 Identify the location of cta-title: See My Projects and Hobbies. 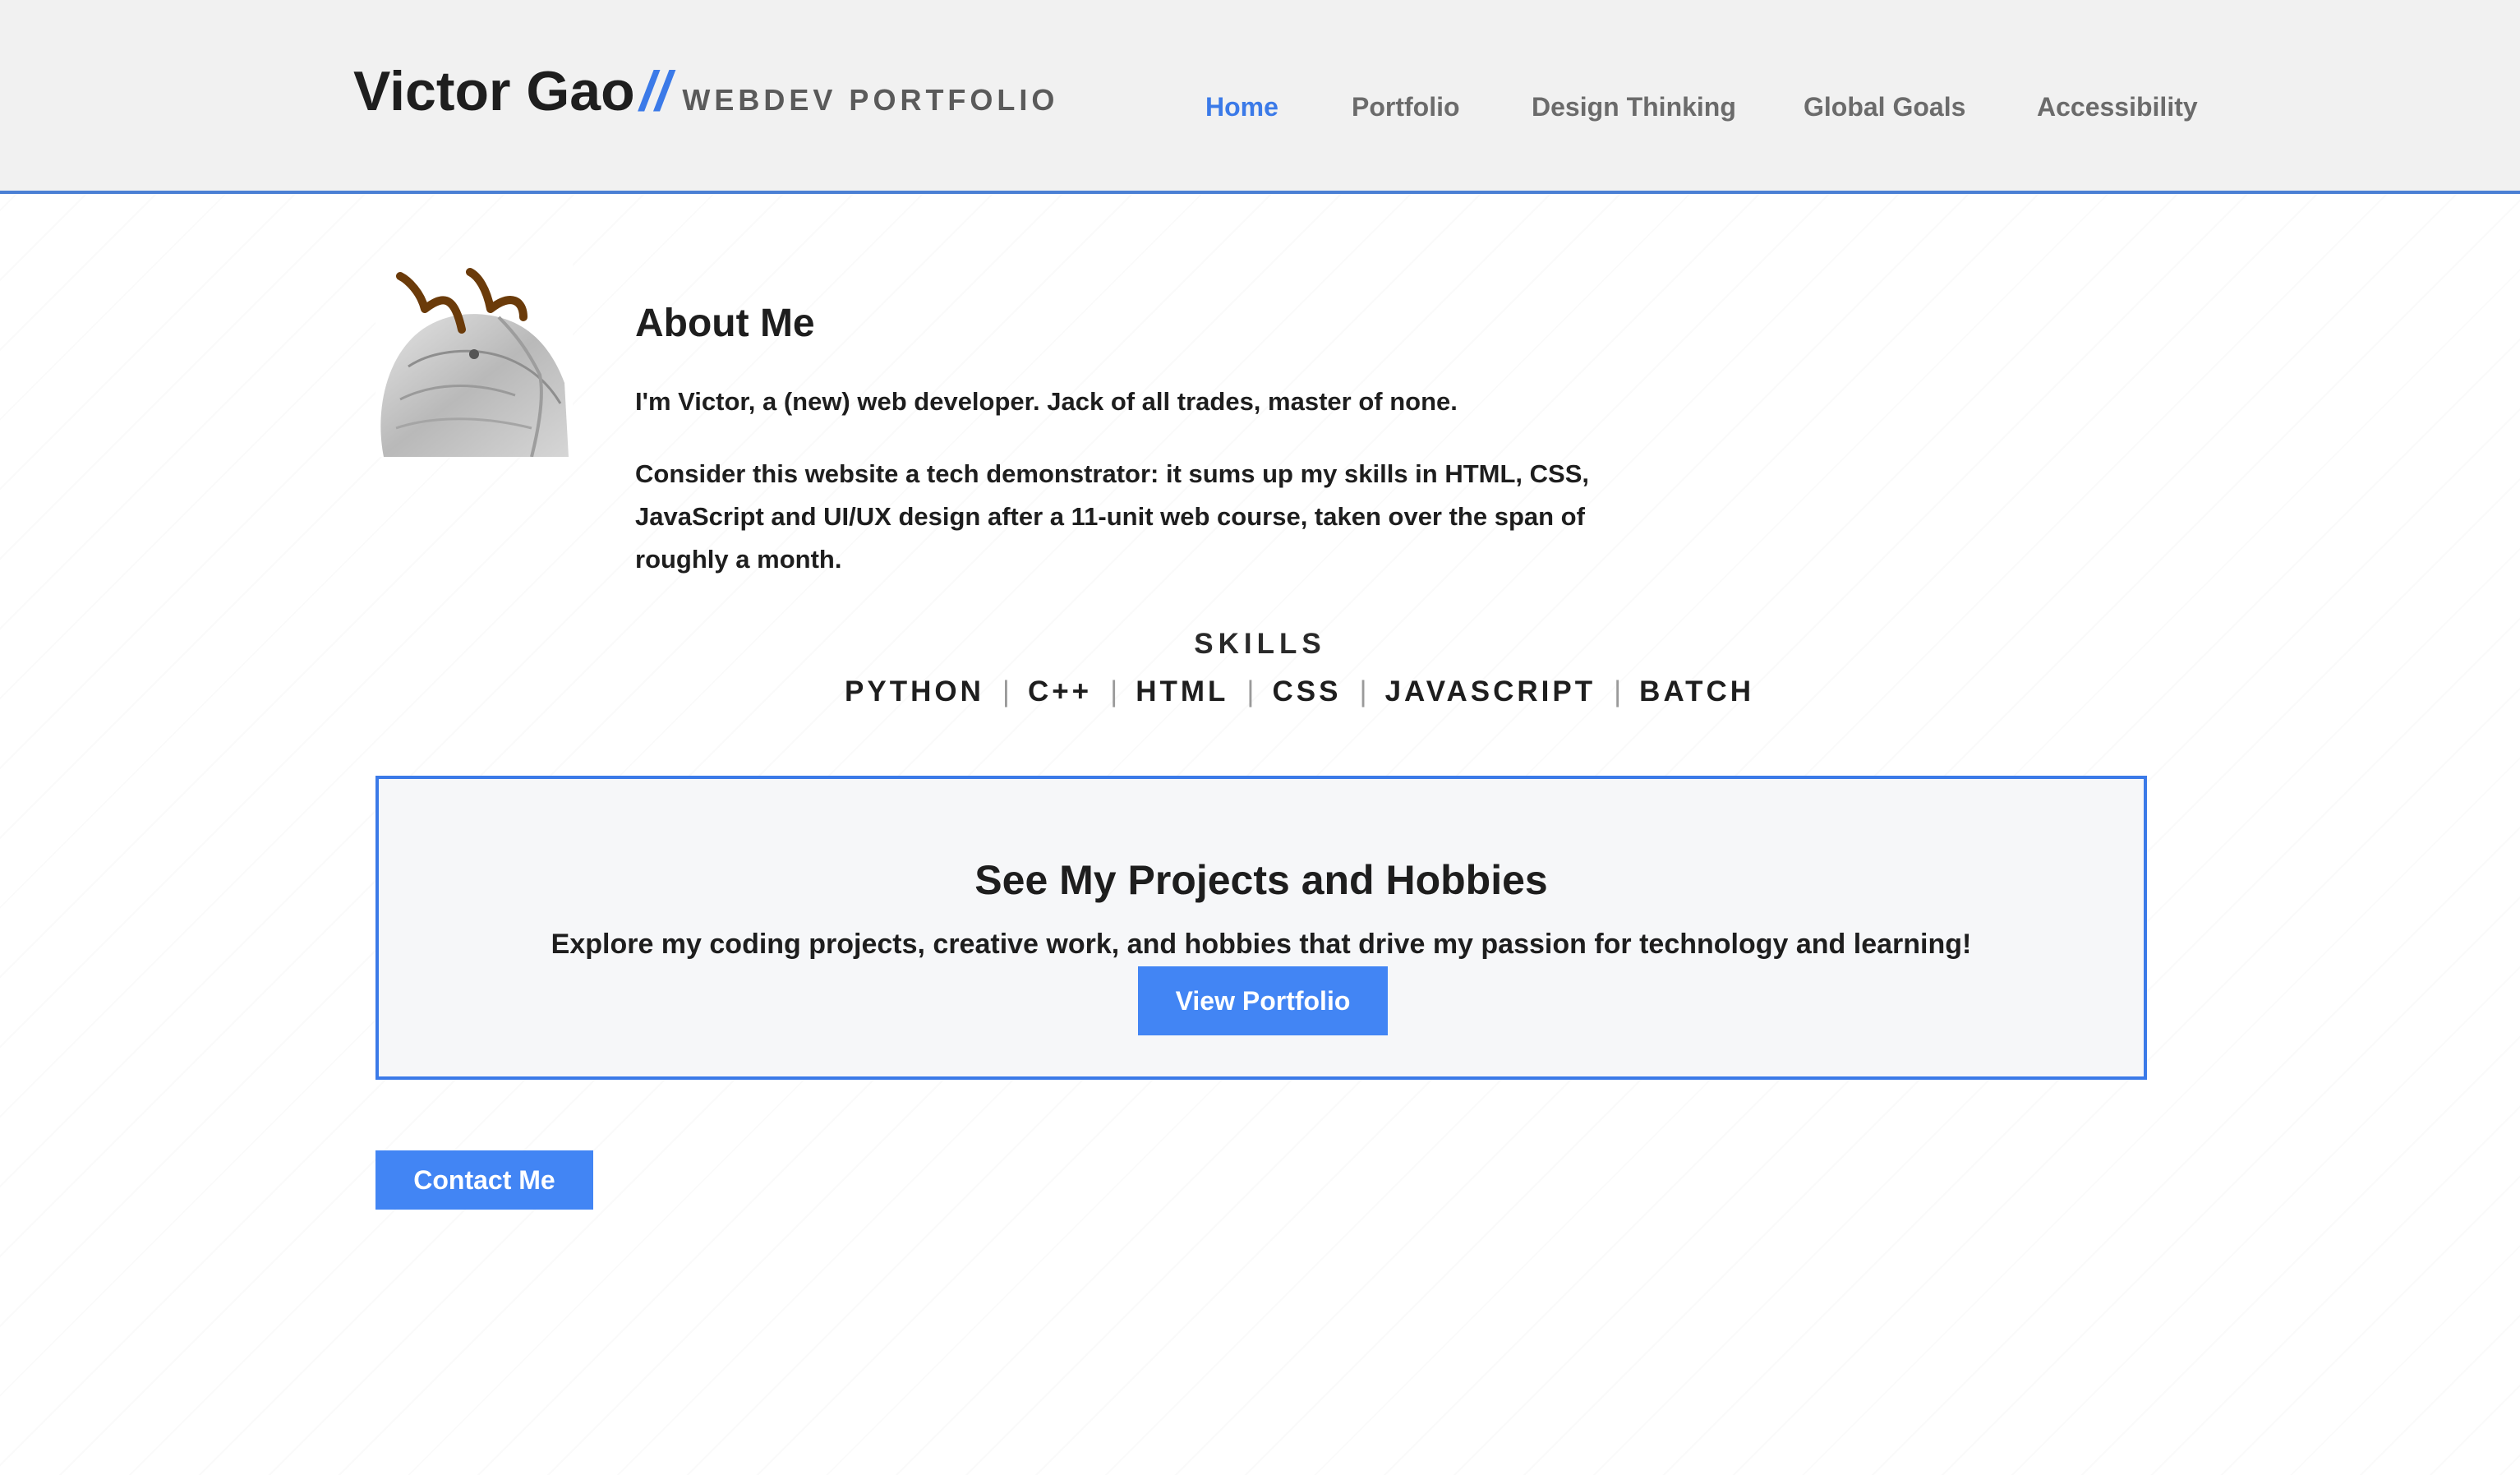
(1261, 879).